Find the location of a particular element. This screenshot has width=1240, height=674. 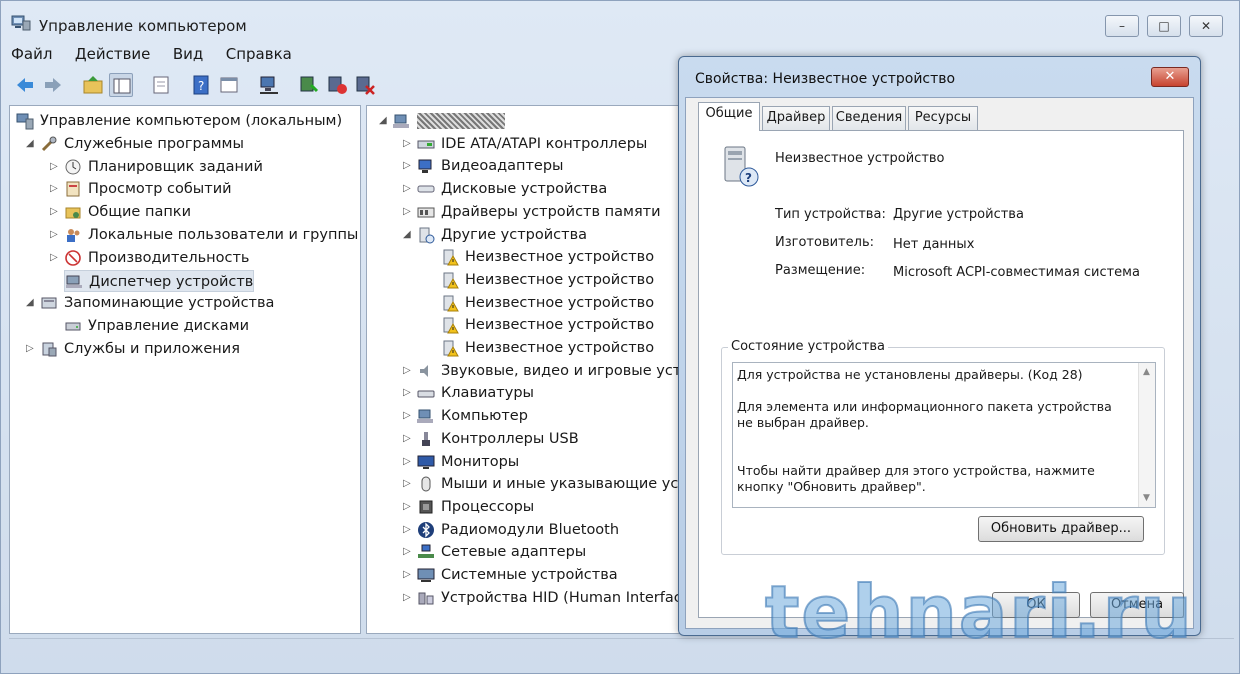

device-name: Неизвестное устройство is located at coordinates (860, 158).